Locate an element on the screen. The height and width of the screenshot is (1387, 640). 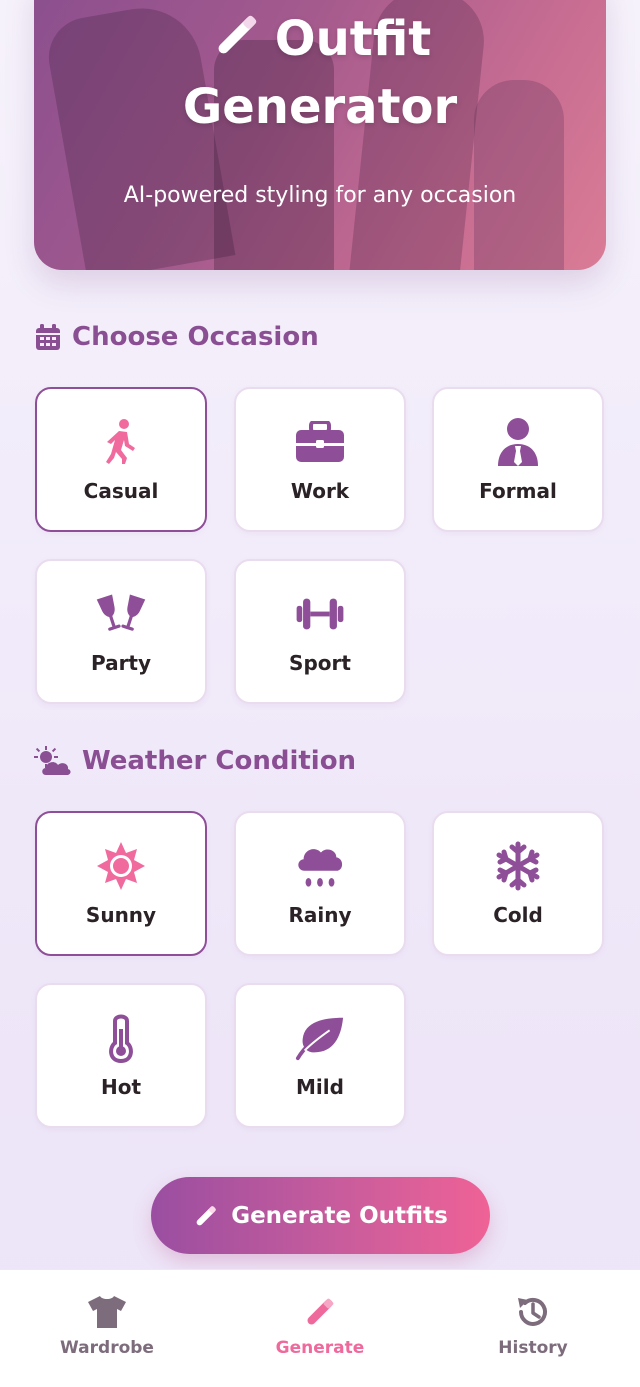
walking-icon is located at coordinates (121, 442).